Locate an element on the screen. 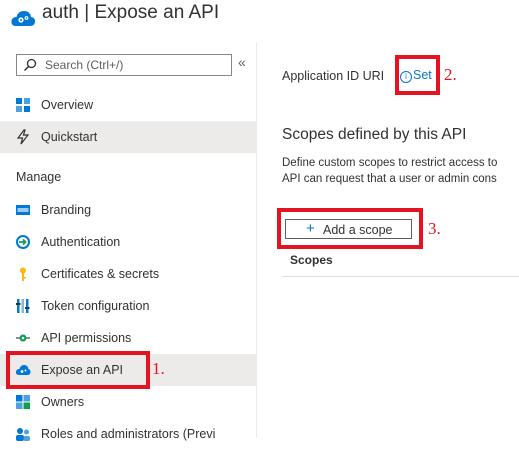  sidebar-item-label: Authentication is located at coordinates (81, 242).